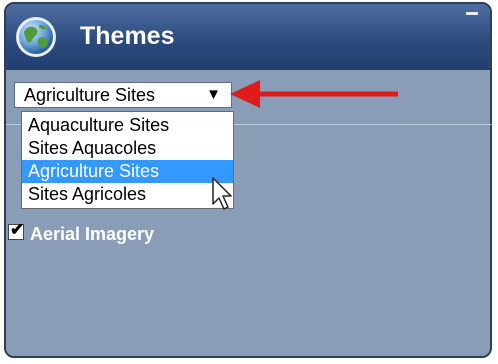  I want to click on dropdown-option: Sites Aquacoles, so click(127, 148).